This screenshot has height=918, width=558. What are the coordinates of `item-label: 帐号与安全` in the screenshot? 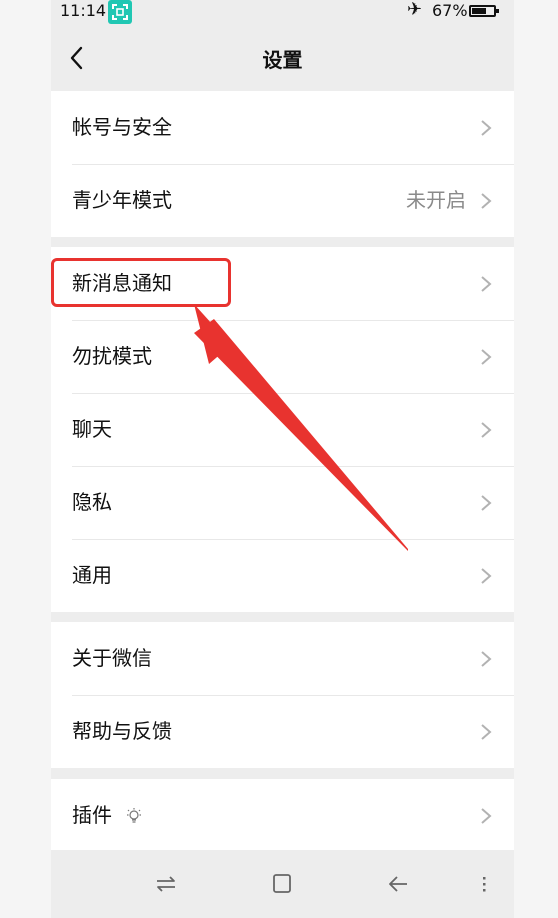 It's located at (122, 127).